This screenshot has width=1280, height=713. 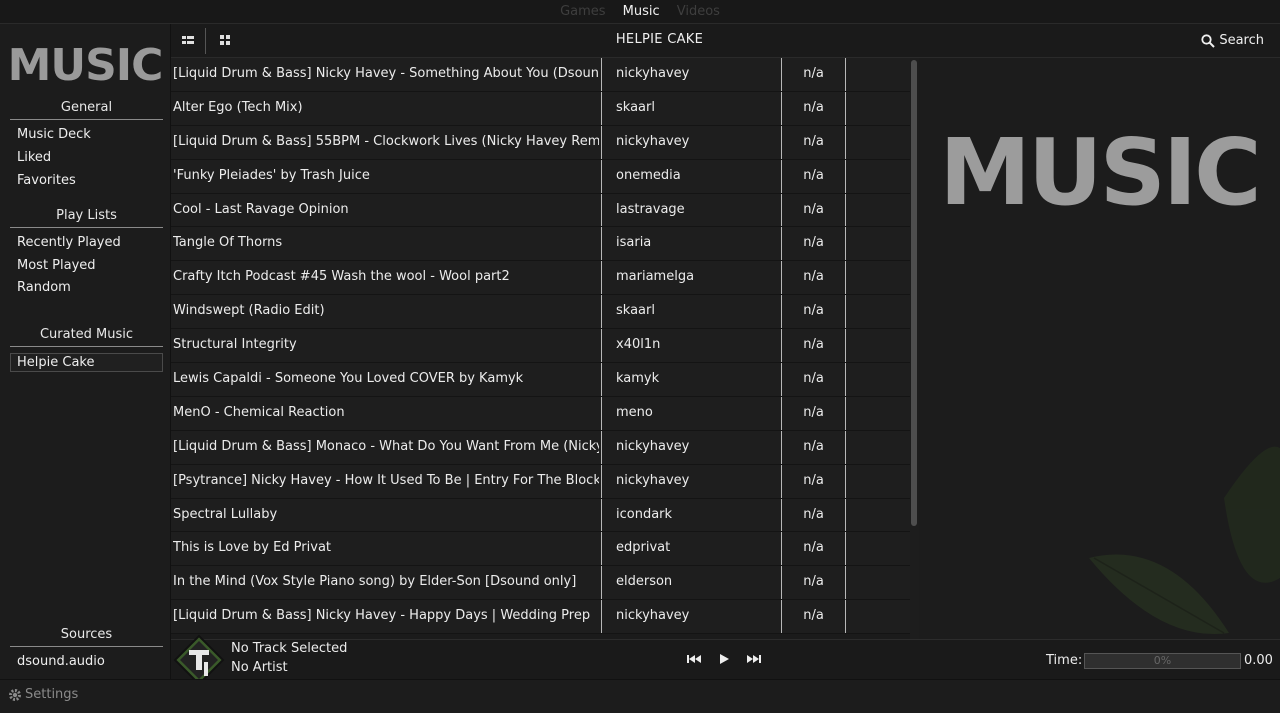 I want to click on tab-games: Games, so click(x=582, y=12).